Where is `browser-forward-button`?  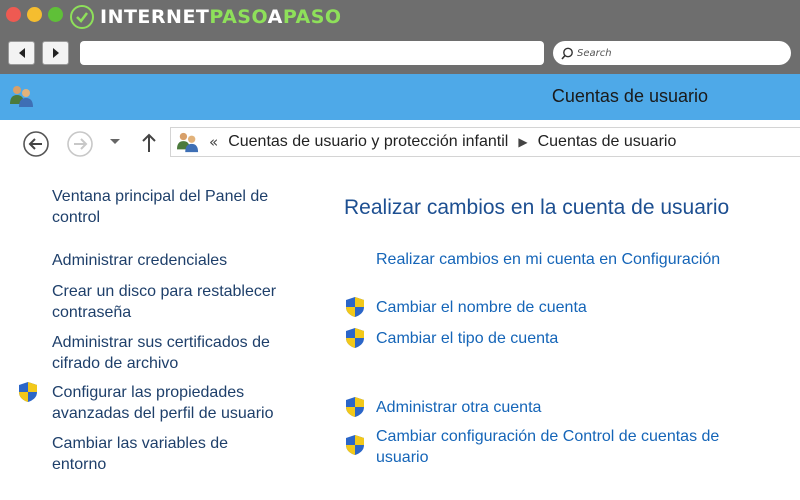
browser-forward-button is located at coordinates (55, 53).